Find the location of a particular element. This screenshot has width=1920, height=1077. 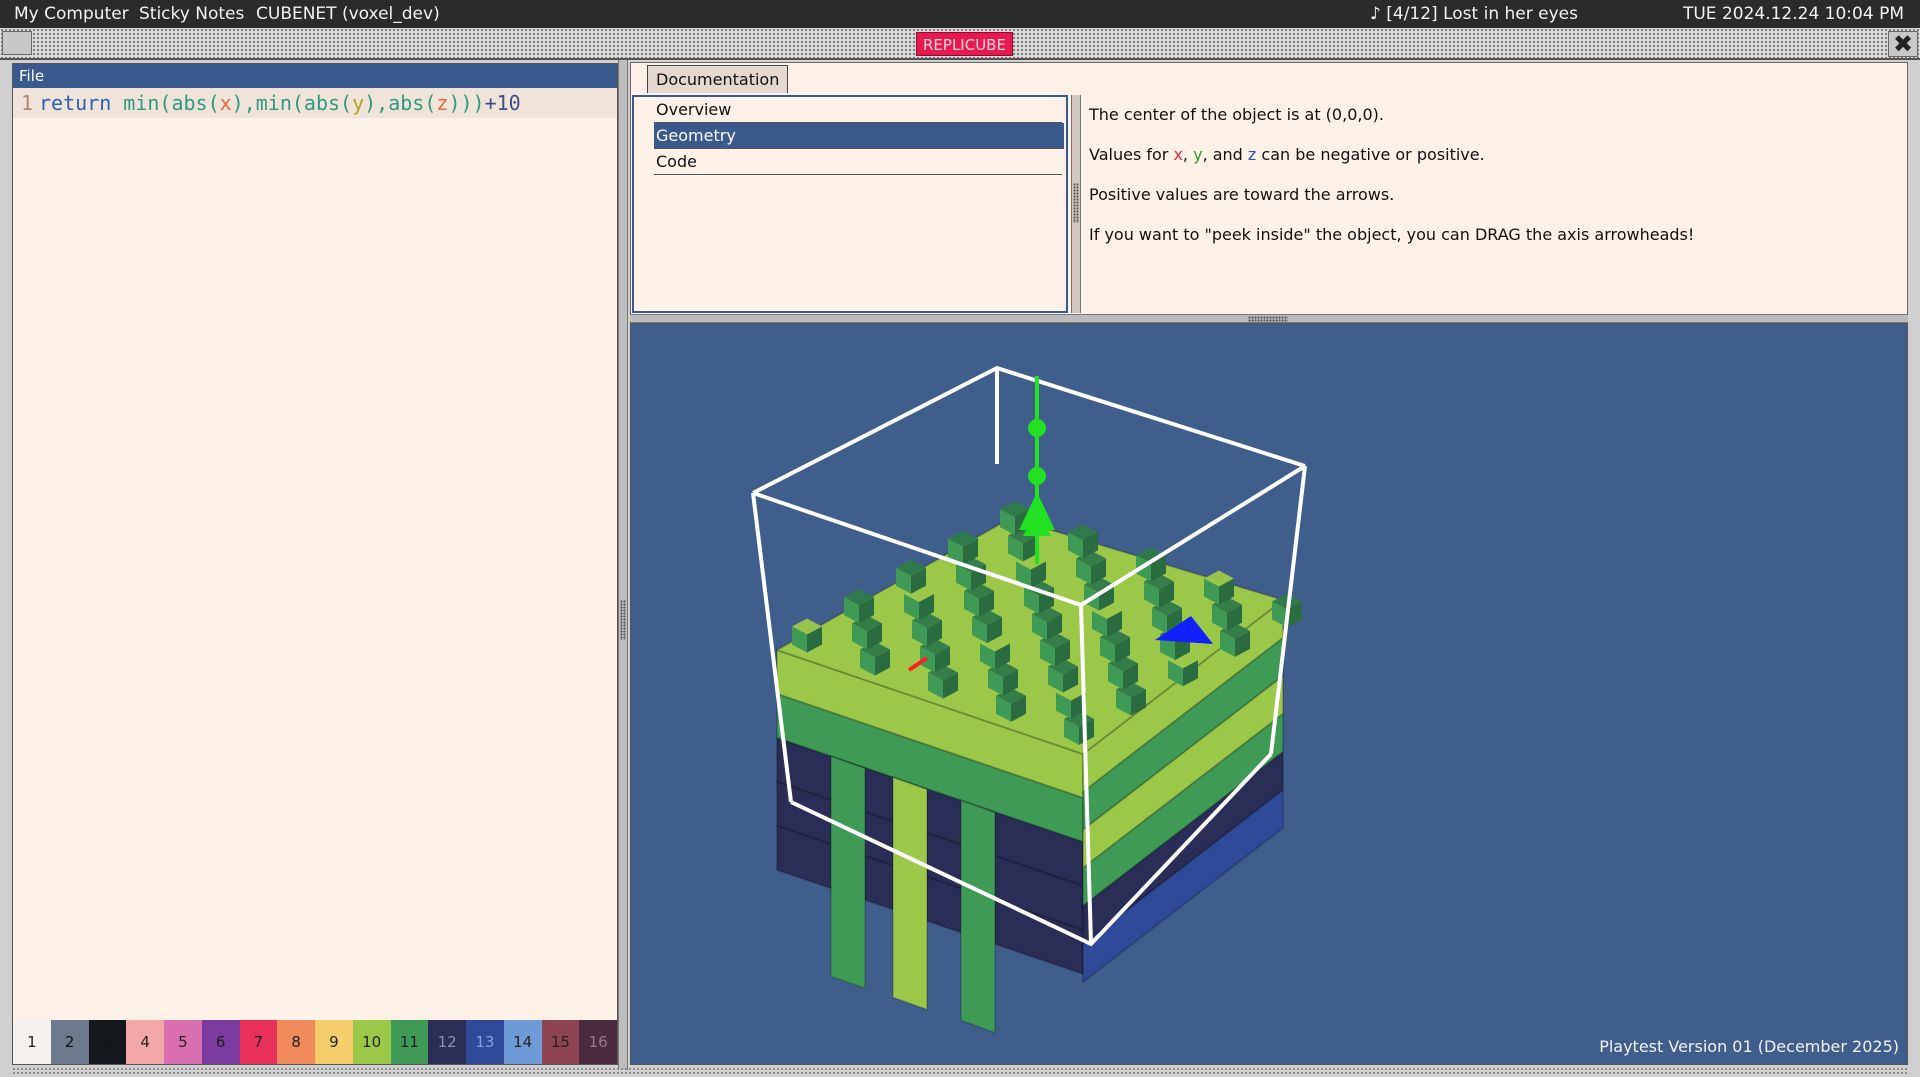

color-palette: 1 2 3 4 5 6 7 8 9 10 11 12 13 14 15 16 is located at coordinates (315, 1042).